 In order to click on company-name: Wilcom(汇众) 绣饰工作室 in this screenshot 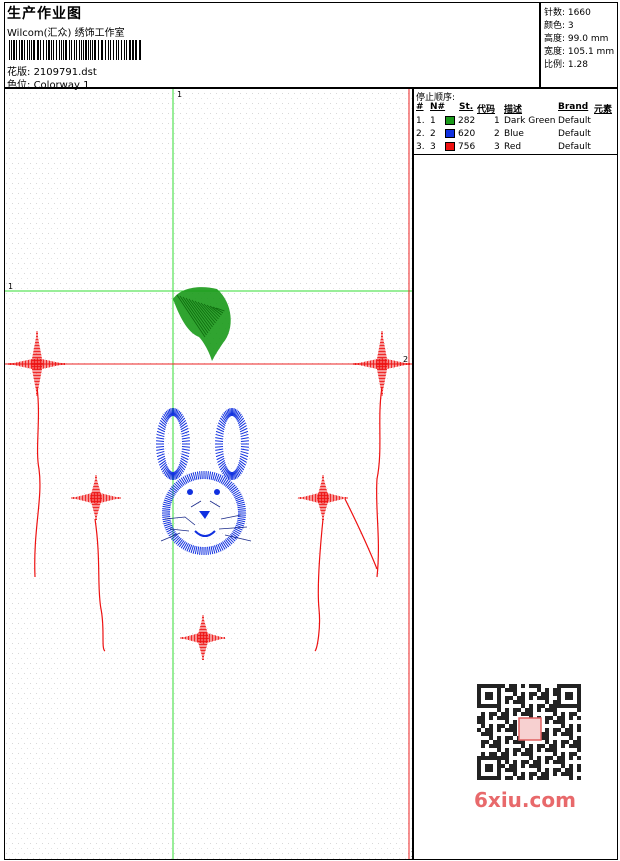, I will do `click(66, 33)`.